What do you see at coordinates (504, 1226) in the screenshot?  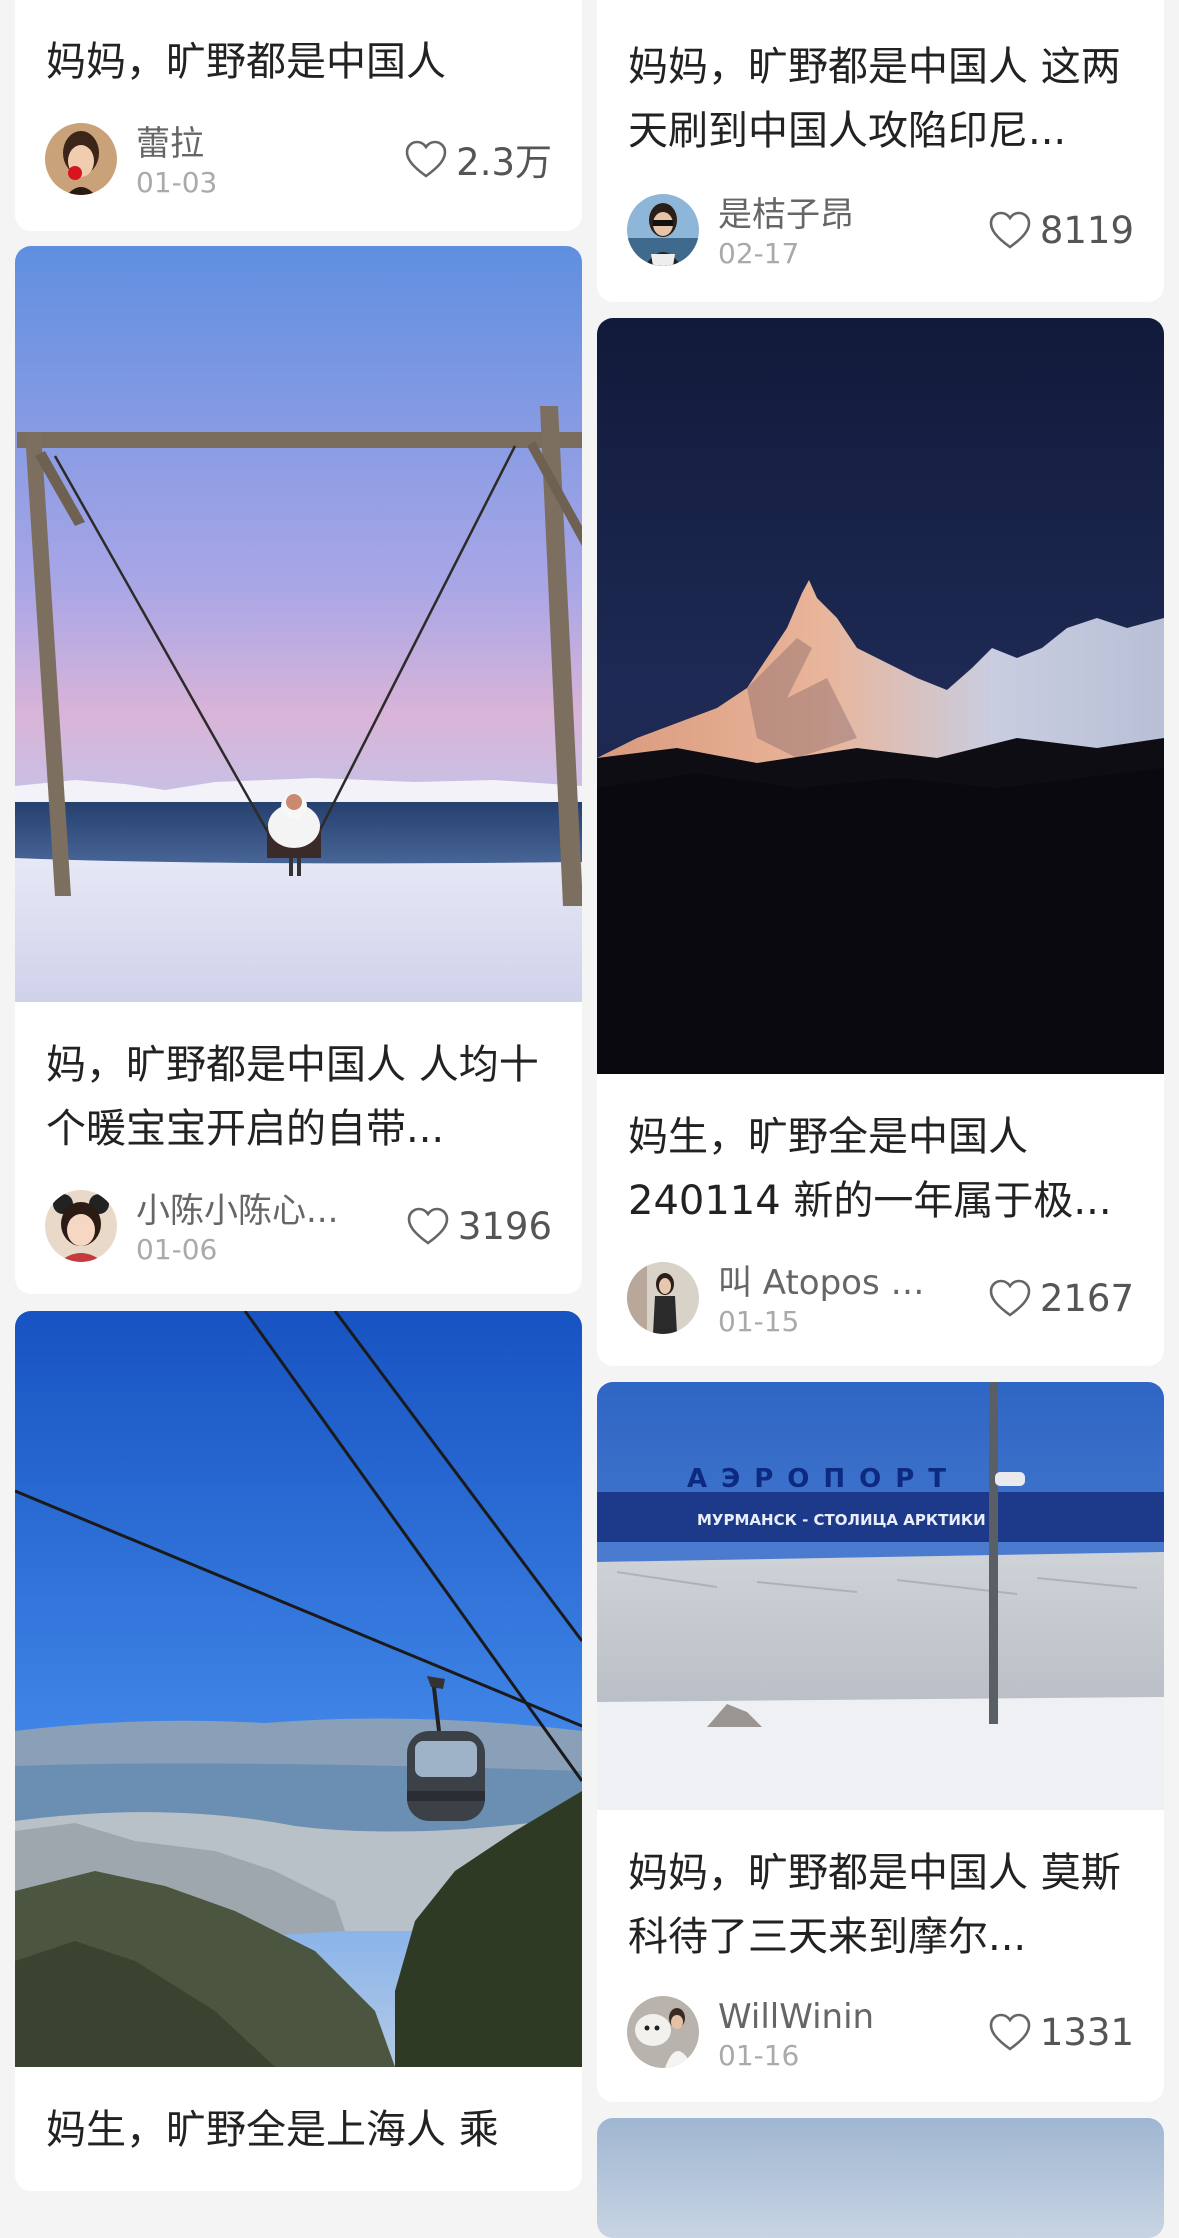 I see `like-count: 3196` at bounding box center [504, 1226].